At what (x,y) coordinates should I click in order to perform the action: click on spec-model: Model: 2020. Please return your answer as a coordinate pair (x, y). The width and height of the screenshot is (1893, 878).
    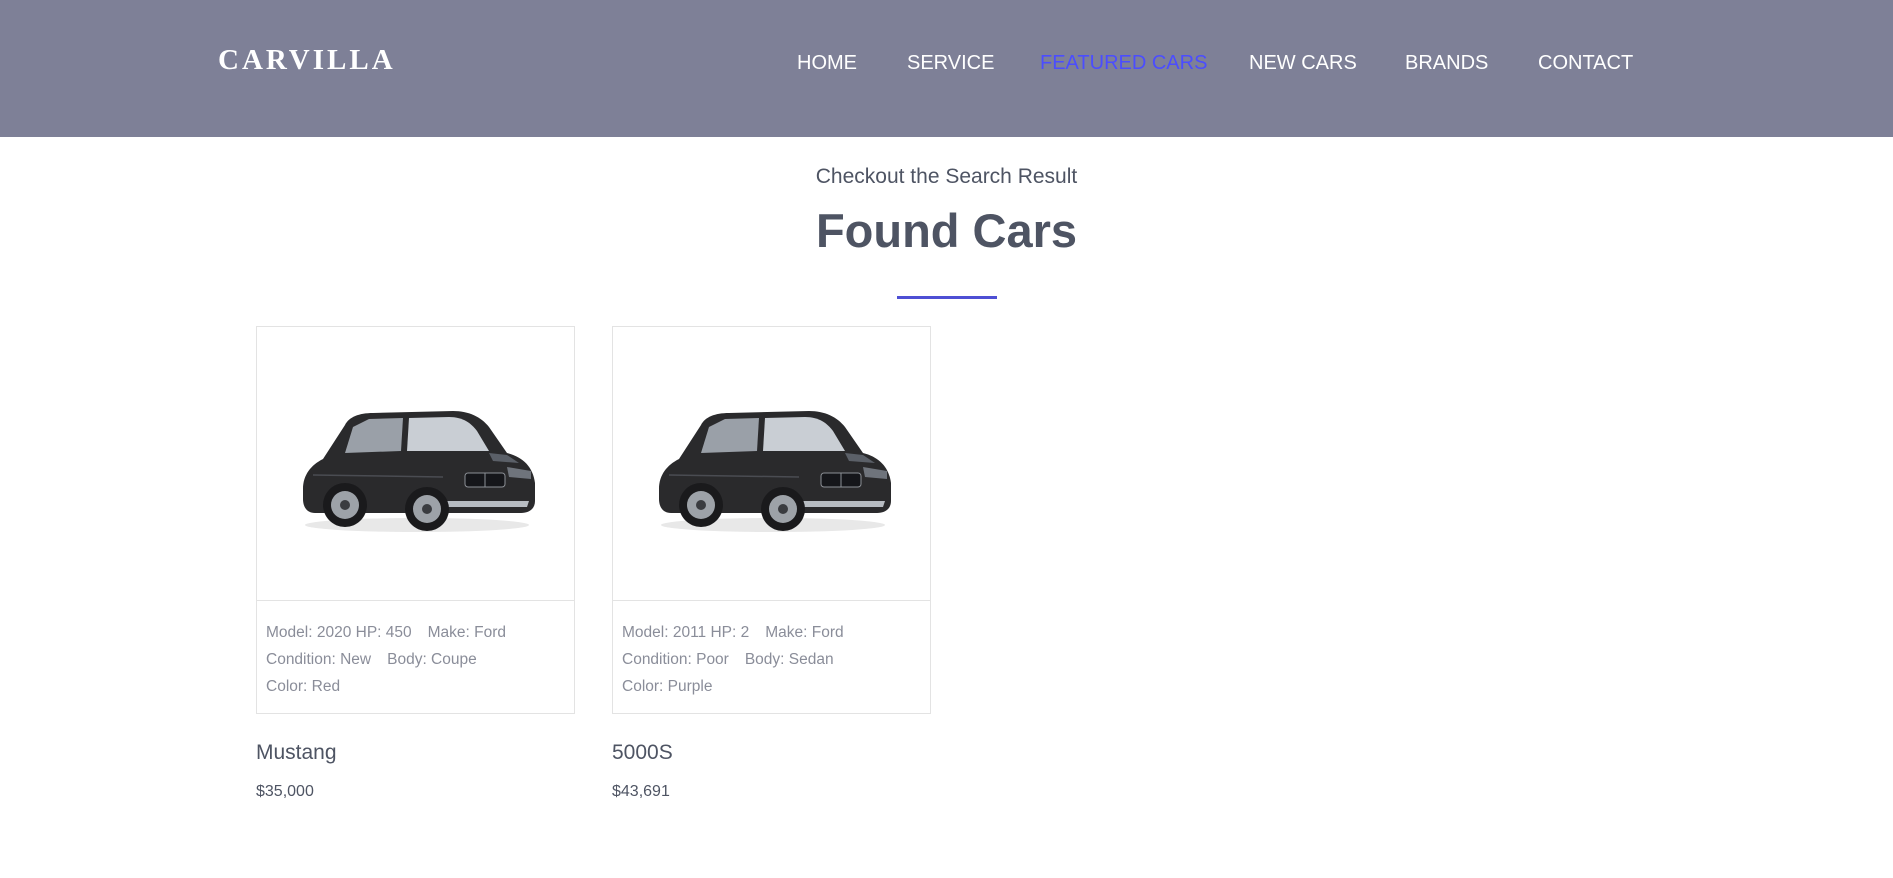
    Looking at the image, I should click on (309, 632).